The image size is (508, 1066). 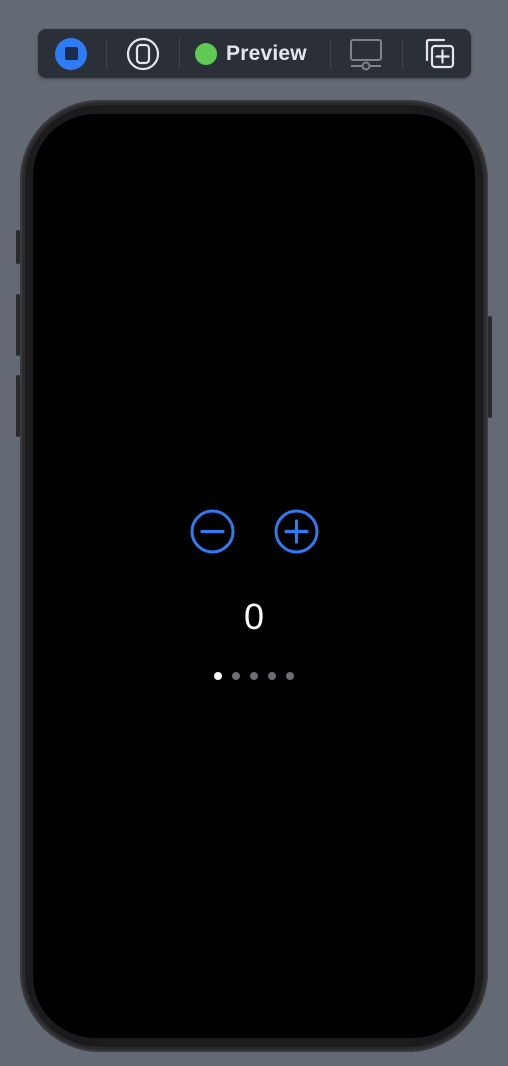 I want to click on stop-square-icon, so click(x=71, y=53).